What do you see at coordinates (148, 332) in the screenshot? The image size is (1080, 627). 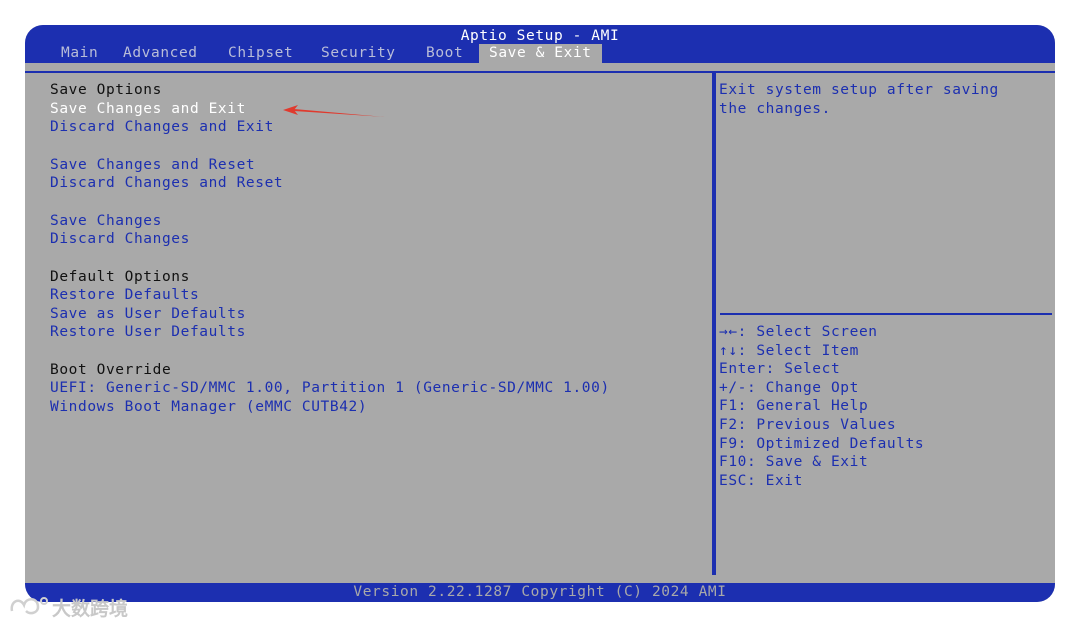 I see `restore-user-defaults-item: Restore User Defaults` at bounding box center [148, 332].